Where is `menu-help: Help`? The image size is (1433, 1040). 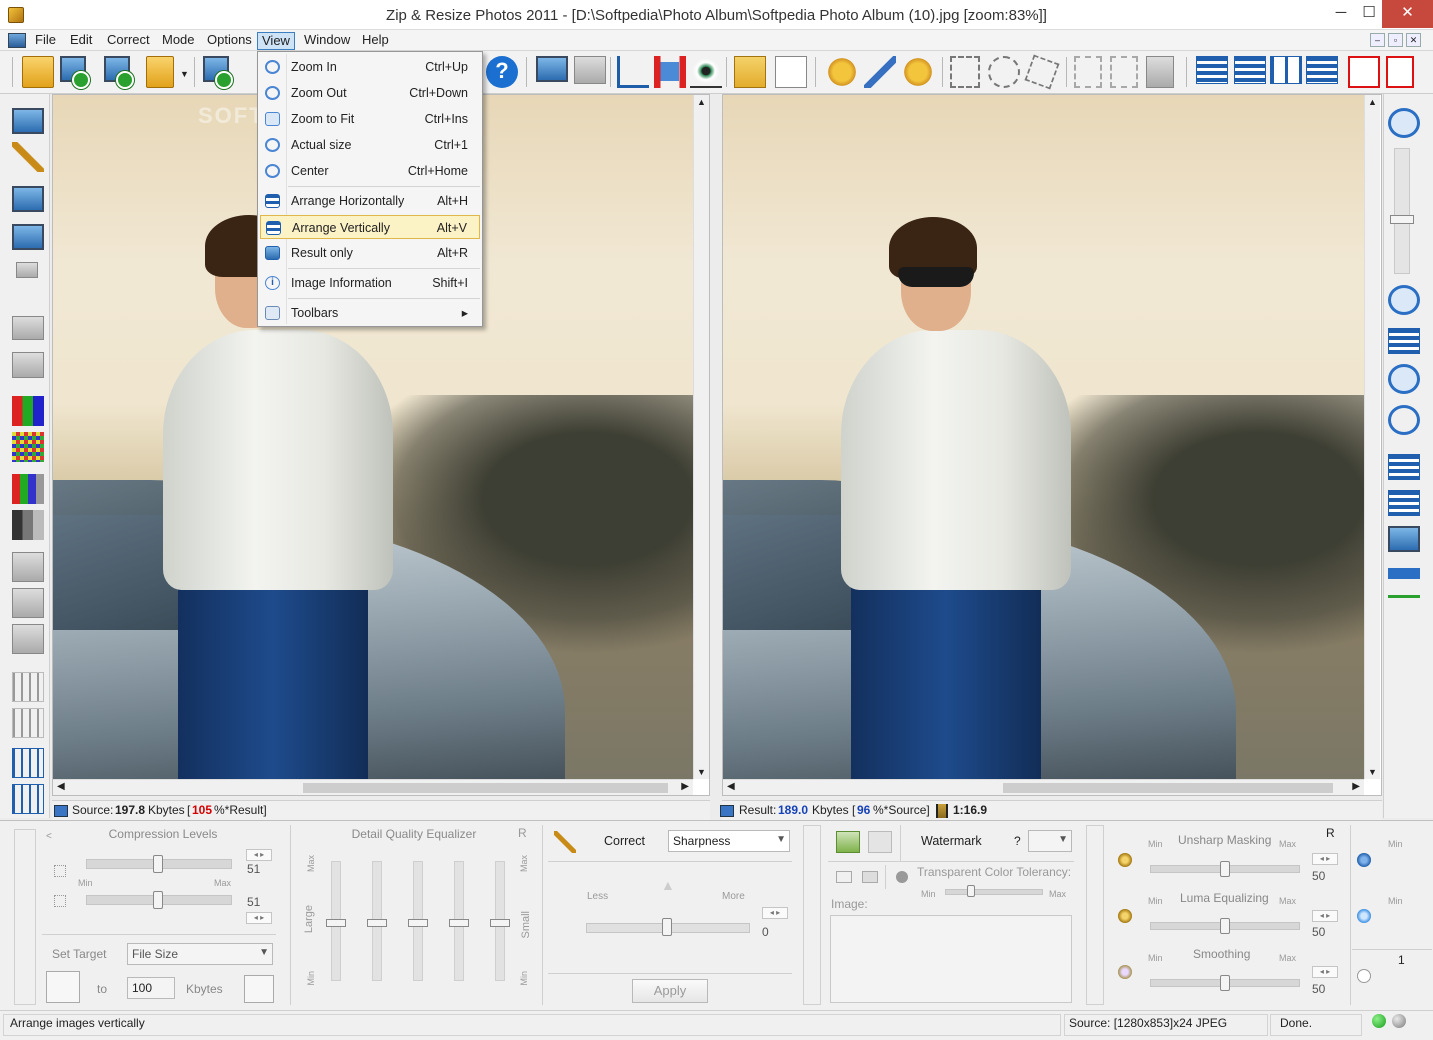 menu-help: Help is located at coordinates (375, 41).